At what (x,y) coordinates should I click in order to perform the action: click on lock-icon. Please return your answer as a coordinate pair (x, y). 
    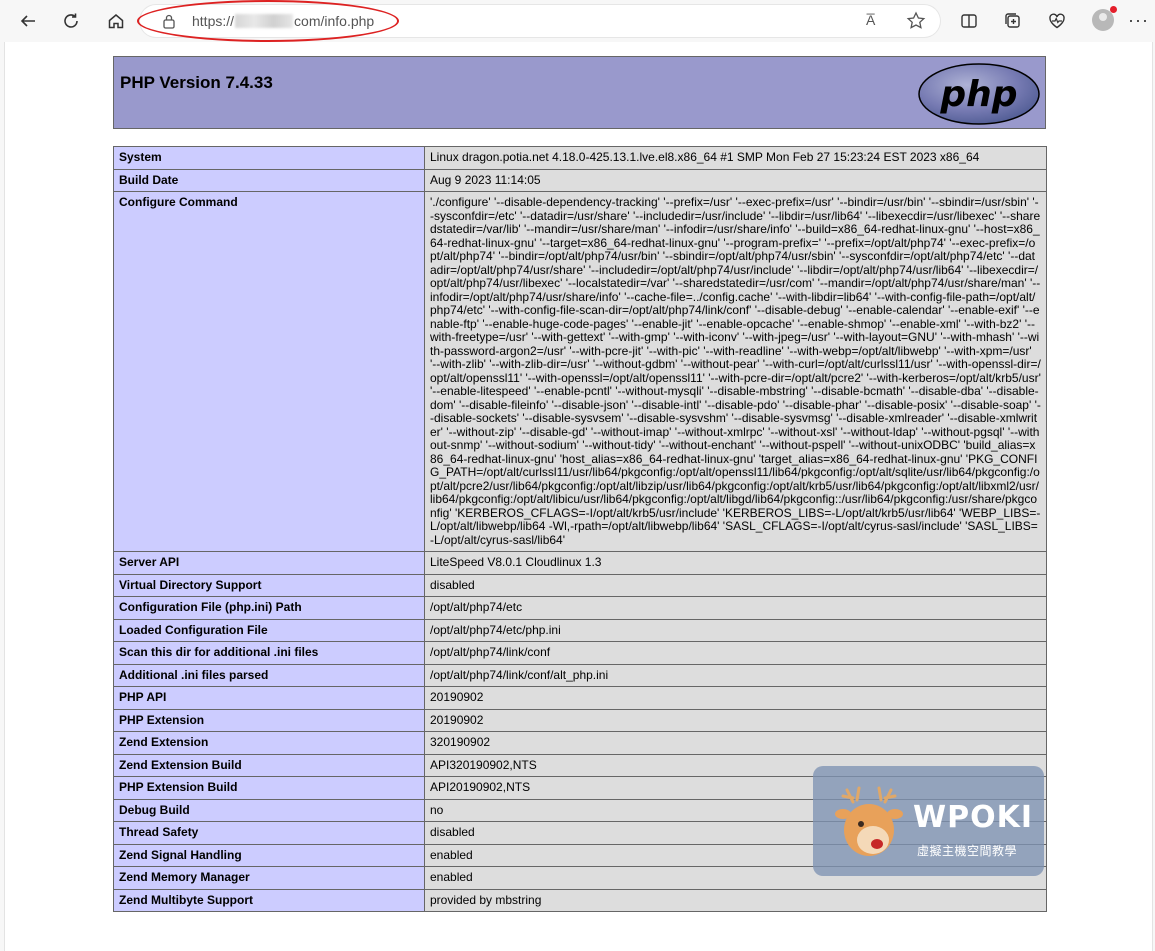
    Looking at the image, I should click on (169, 21).